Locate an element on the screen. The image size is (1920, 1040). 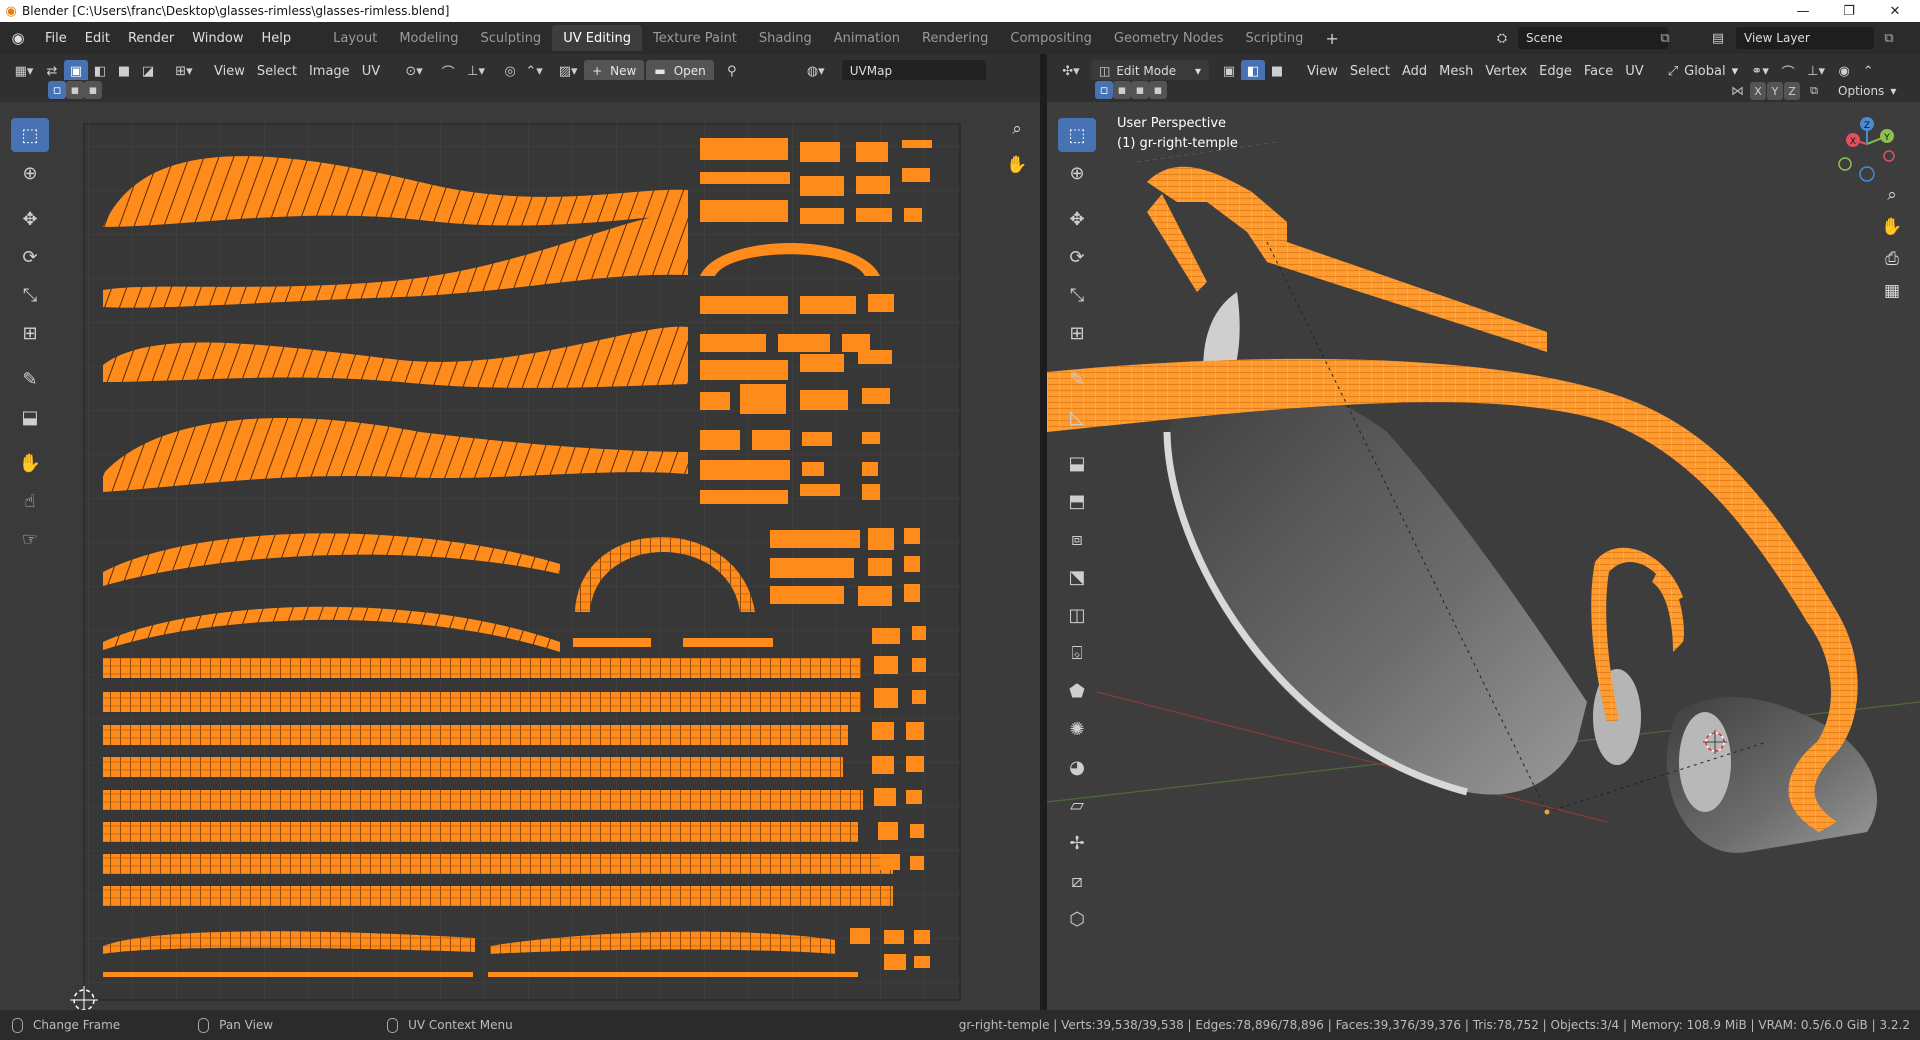
falloff-icon: ⌃▾ is located at coordinates (534, 71).